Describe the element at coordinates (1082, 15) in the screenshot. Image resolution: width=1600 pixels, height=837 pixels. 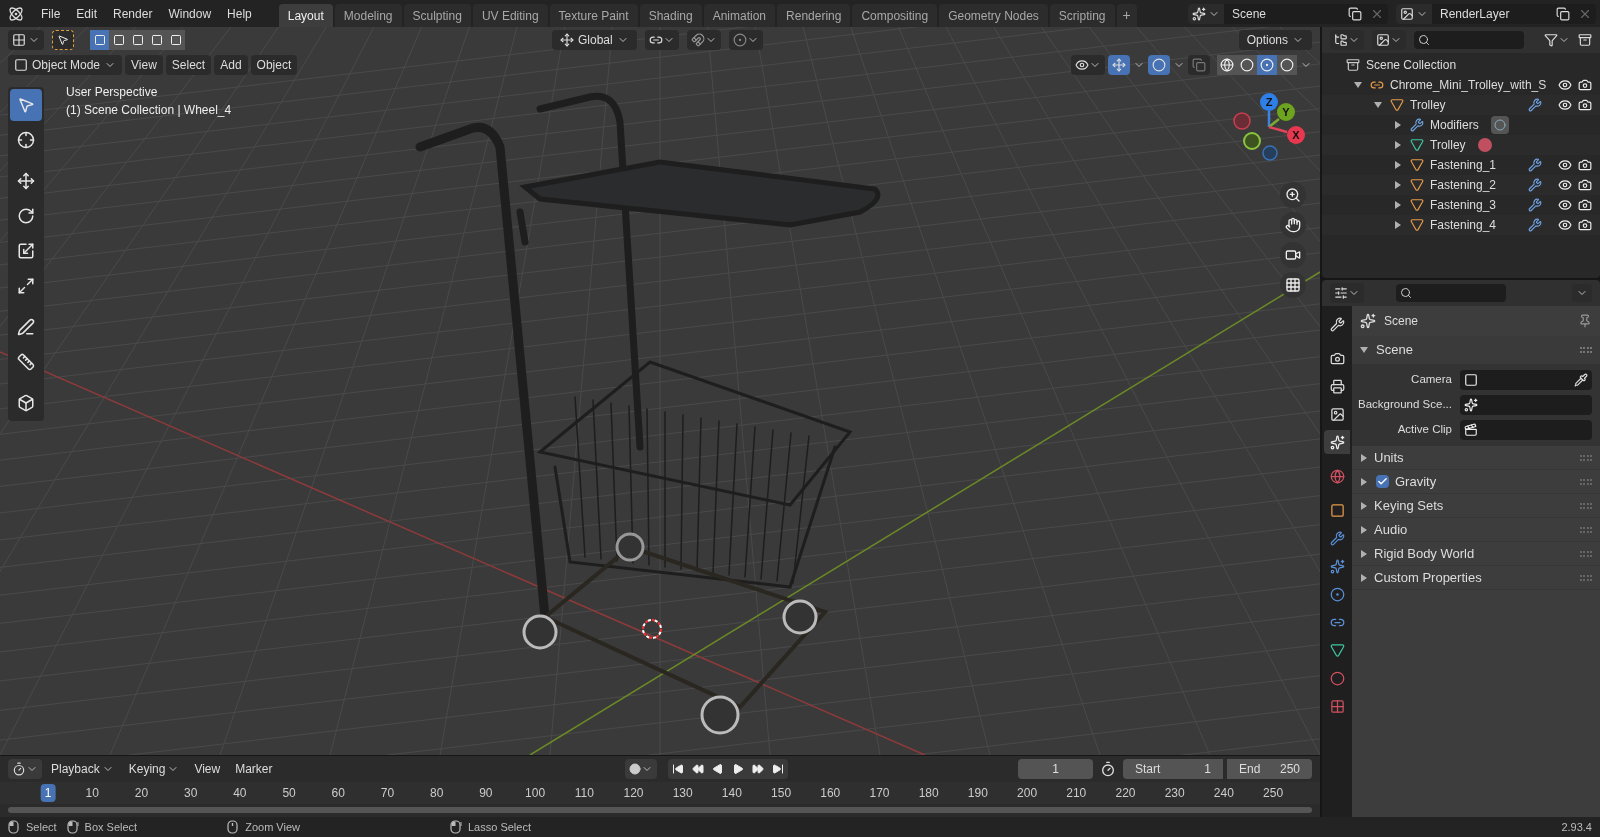
I see `workspace-tab: Scripting` at that location.